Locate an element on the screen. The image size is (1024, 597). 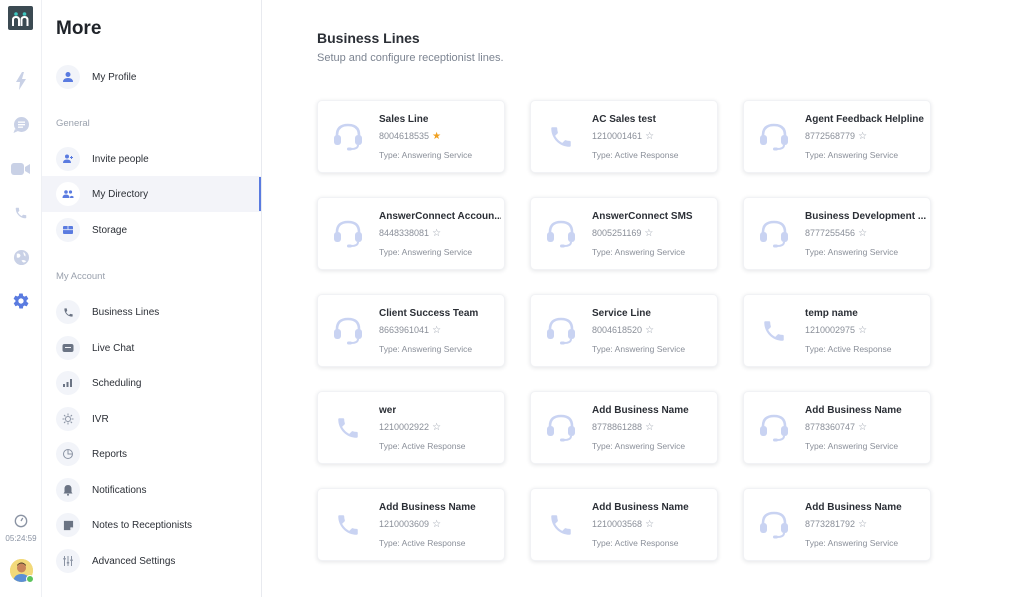
menu-item-my-profile: My Profile is located at coordinates (151, 77).